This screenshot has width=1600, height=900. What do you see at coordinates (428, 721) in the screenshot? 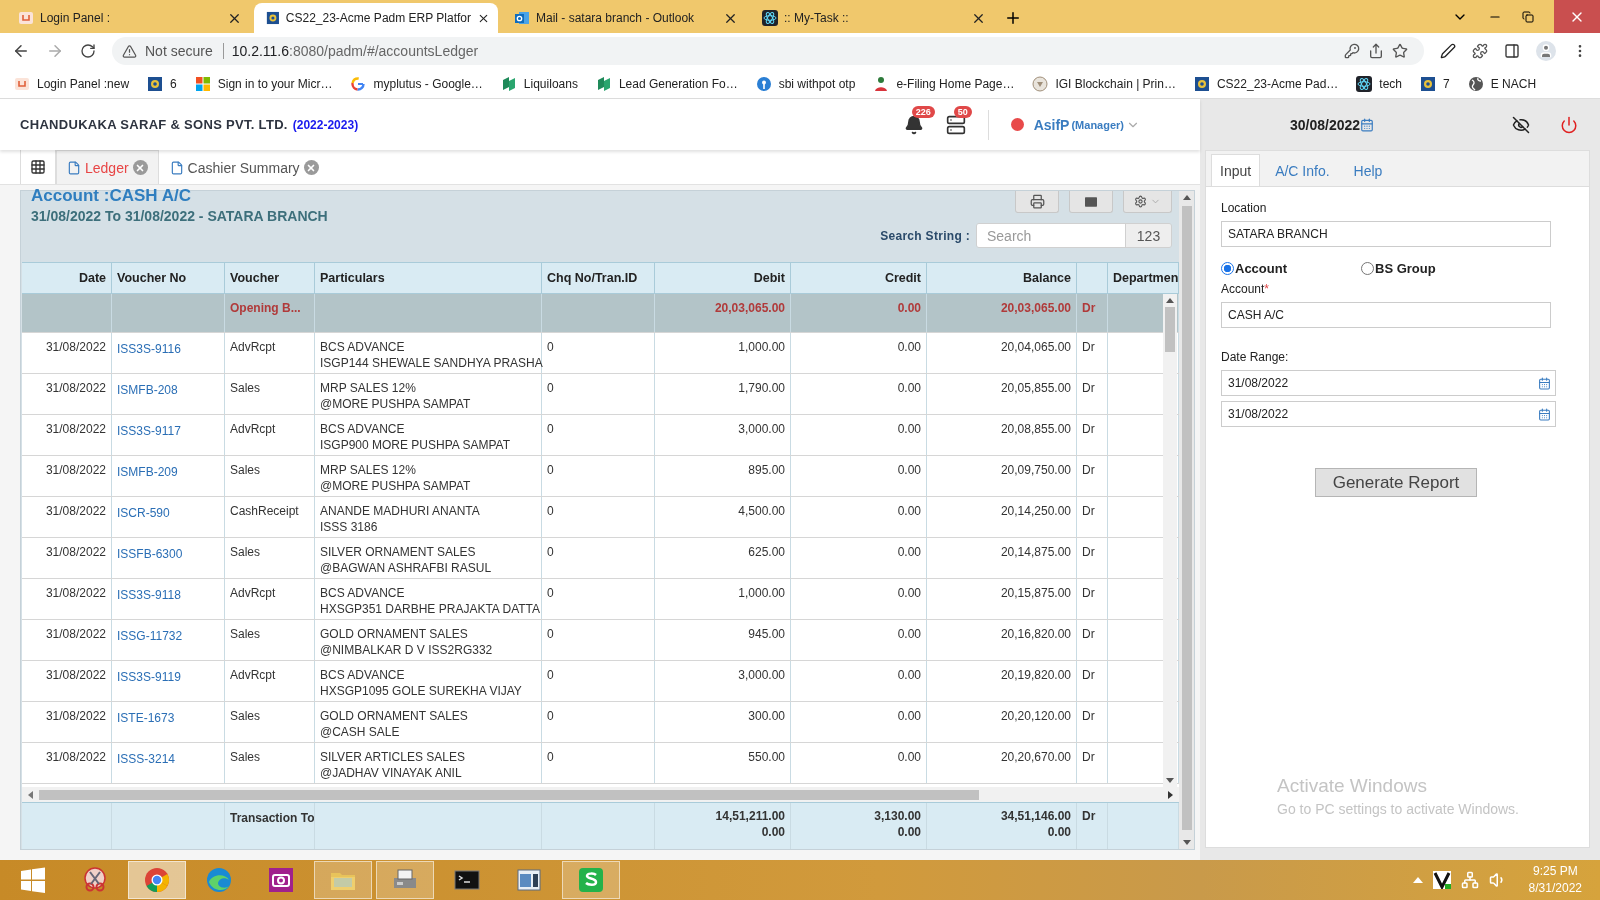
I see `table-cell: GOLD ORNAMENT SALES @CASH SALE` at bounding box center [428, 721].